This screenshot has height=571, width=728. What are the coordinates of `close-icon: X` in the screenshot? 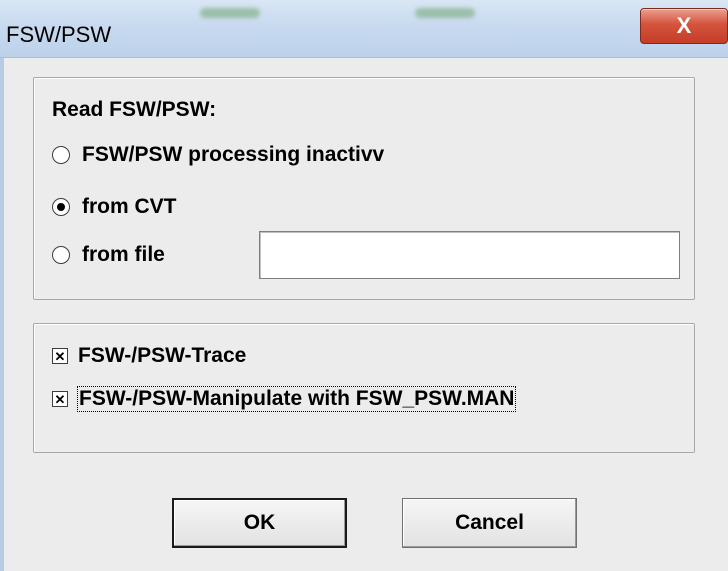 It's located at (684, 25).